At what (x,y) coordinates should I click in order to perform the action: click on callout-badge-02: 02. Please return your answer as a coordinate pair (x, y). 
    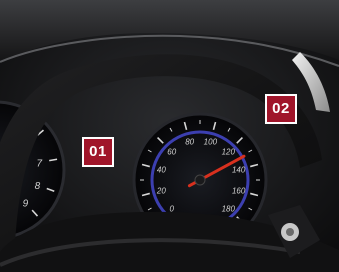
    Looking at the image, I should click on (281, 109).